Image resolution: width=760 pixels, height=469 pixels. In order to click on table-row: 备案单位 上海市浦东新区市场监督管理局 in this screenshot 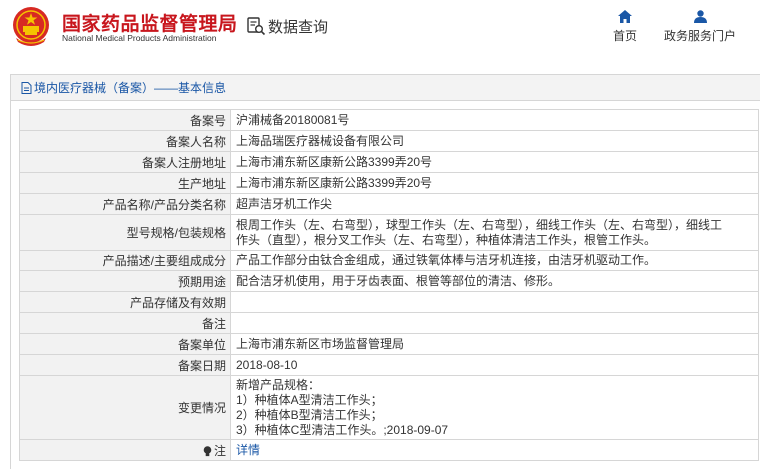, I will do `click(389, 344)`.